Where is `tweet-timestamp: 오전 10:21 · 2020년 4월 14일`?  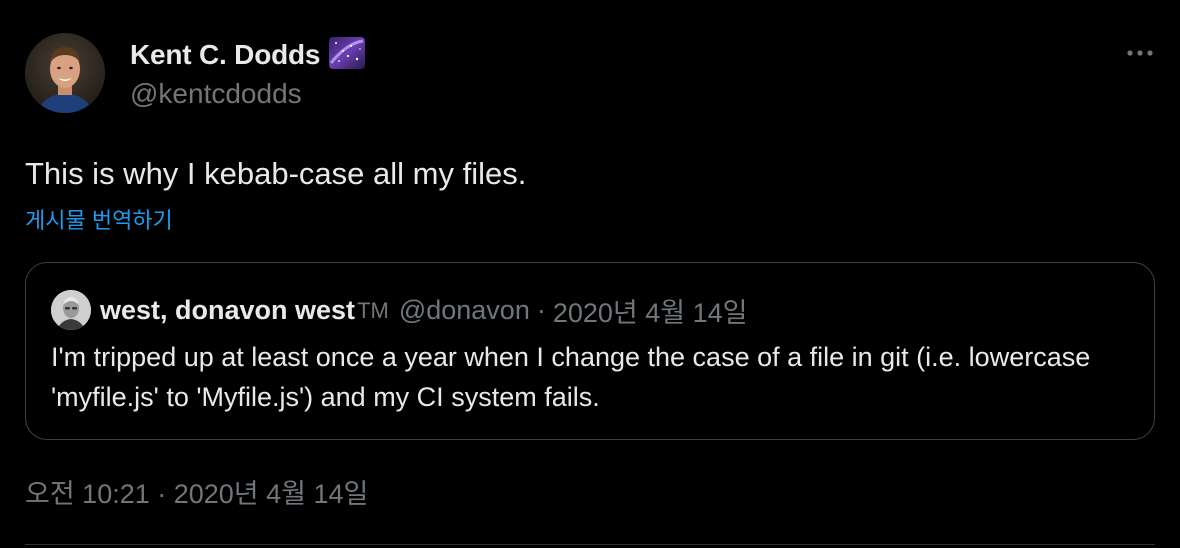 tweet-timestamp: 오전 10:21 · 2020년 4월 14일 is located at coordinates (196, 494).